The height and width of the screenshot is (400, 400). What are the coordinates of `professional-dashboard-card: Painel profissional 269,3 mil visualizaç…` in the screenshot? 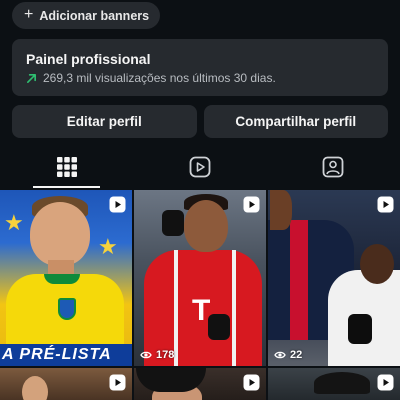 It's located at (200, 67).